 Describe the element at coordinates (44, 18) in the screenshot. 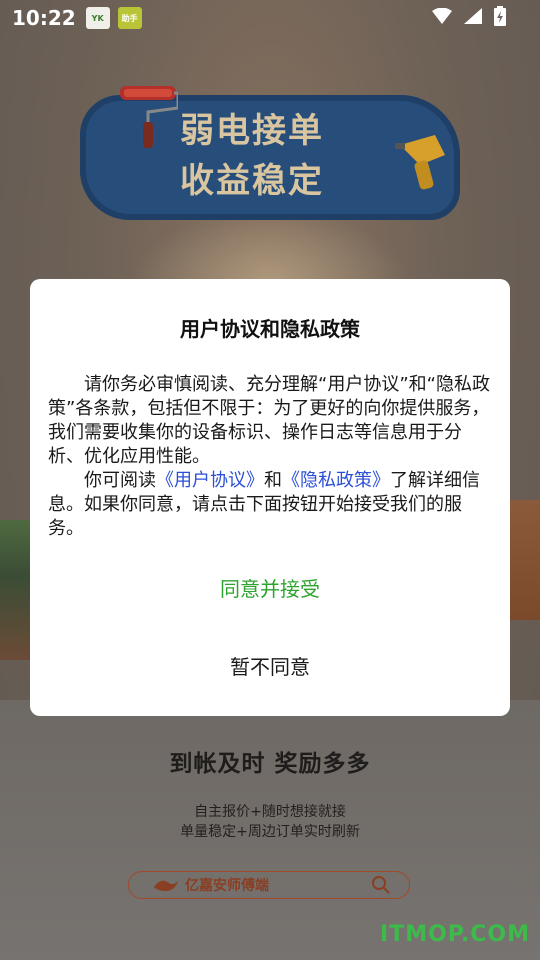

I see `status-time: 10:22` at that location.